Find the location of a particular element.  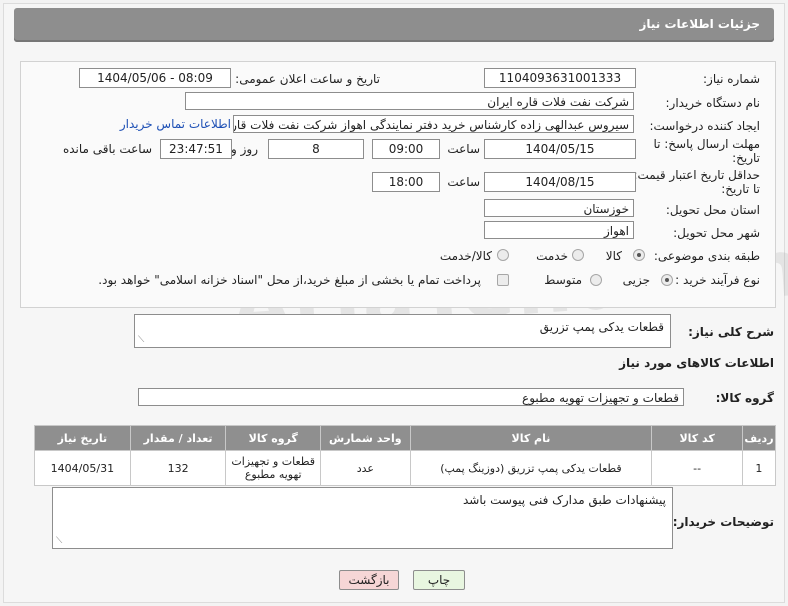

cell-row-number: 1 is located at coordinates (759, 468).